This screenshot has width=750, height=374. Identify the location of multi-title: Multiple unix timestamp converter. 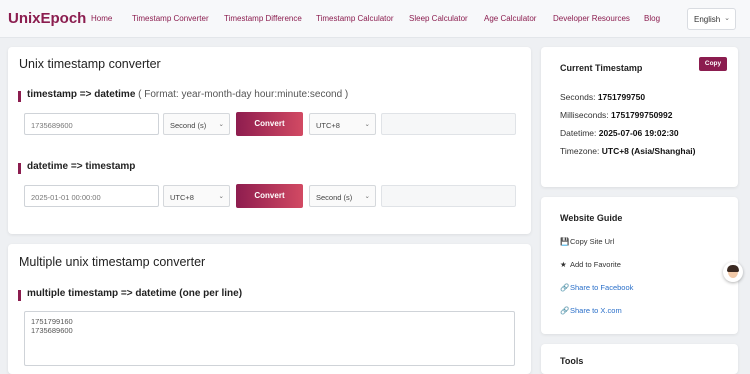
(112, 262).